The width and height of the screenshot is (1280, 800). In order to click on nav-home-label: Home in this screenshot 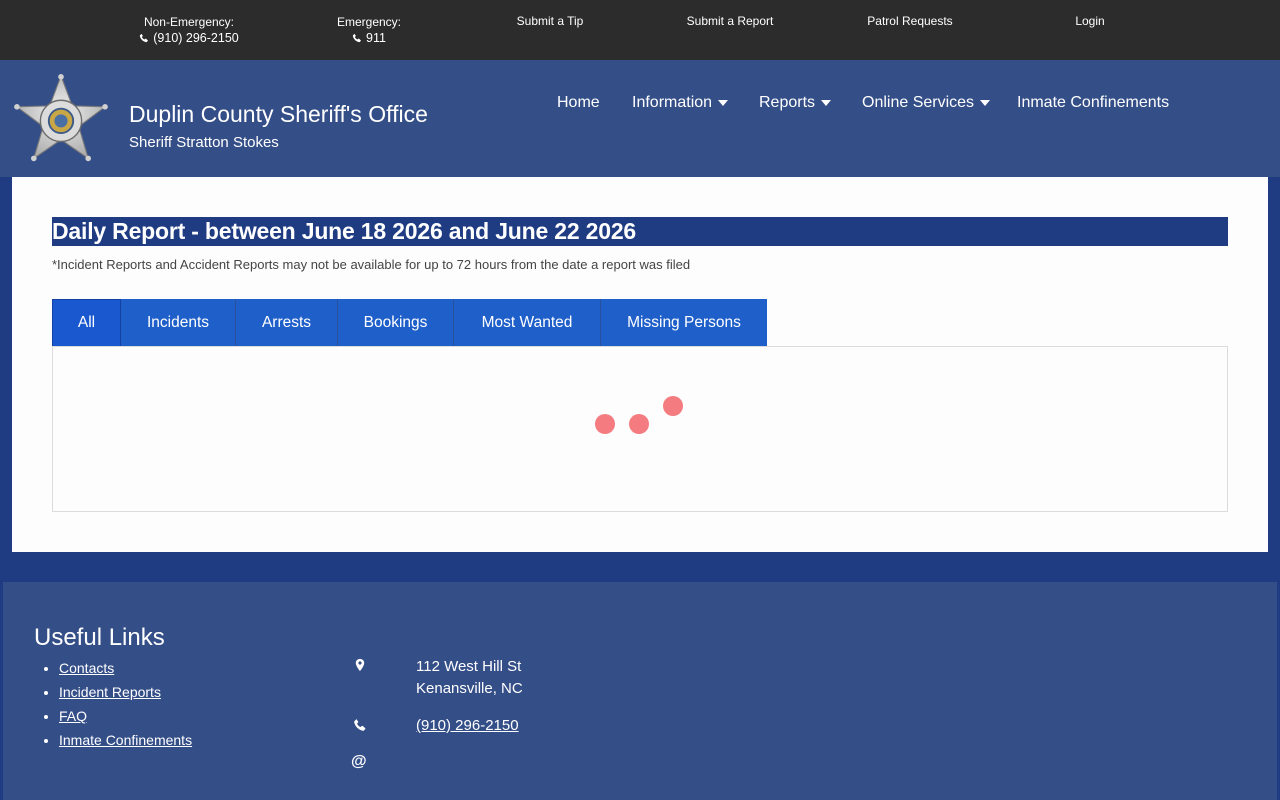, I will do `click(578, 102)`.